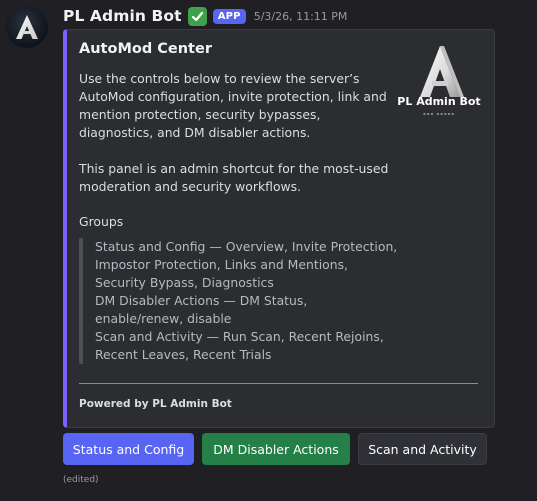 This screenshot has height=501, width=537. I want to click on embed-title: AutoMod Center, so click(145, 49).